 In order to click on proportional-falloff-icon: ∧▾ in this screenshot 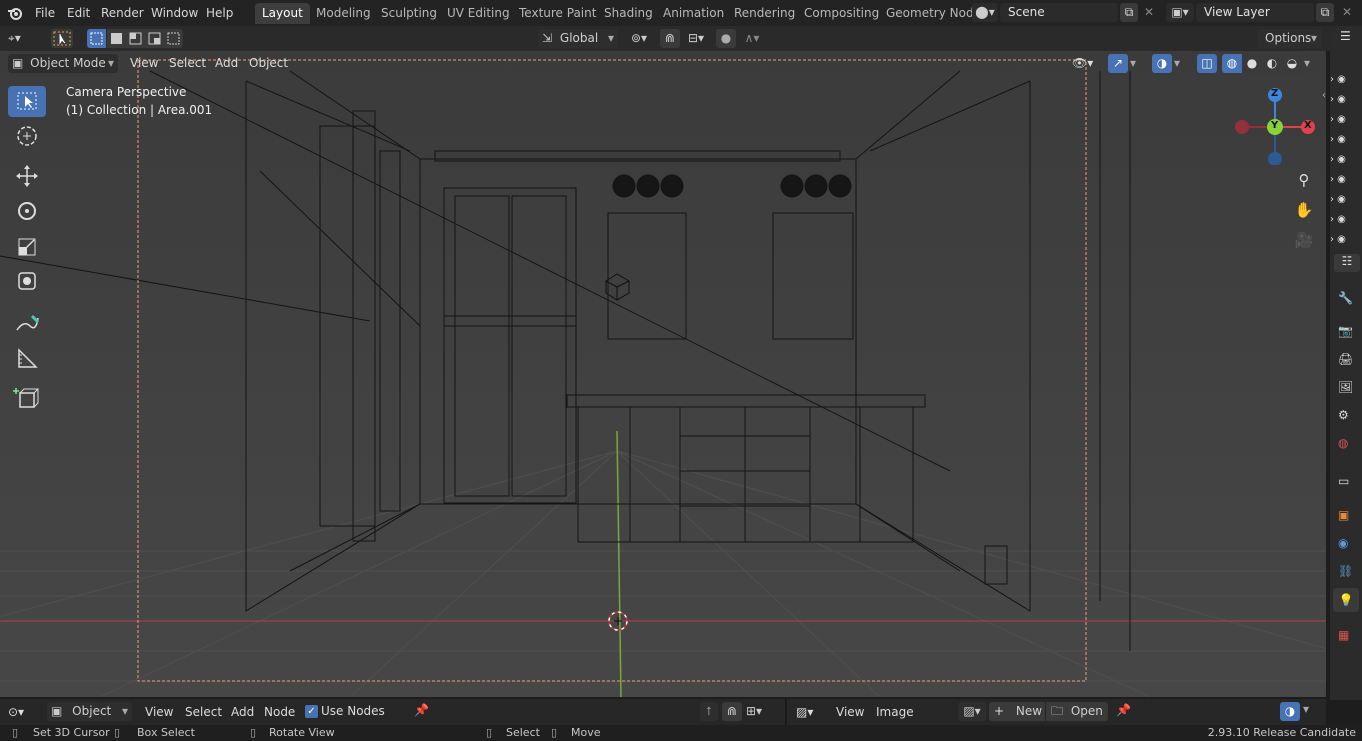, I will do `click(752, 38)`.